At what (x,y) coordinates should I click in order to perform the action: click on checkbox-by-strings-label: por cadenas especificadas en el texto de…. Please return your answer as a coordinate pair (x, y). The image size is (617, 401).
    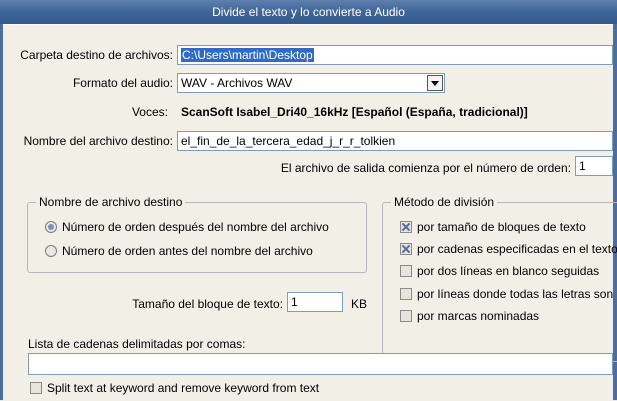
    Looking at the image, I should click on (517, 249).